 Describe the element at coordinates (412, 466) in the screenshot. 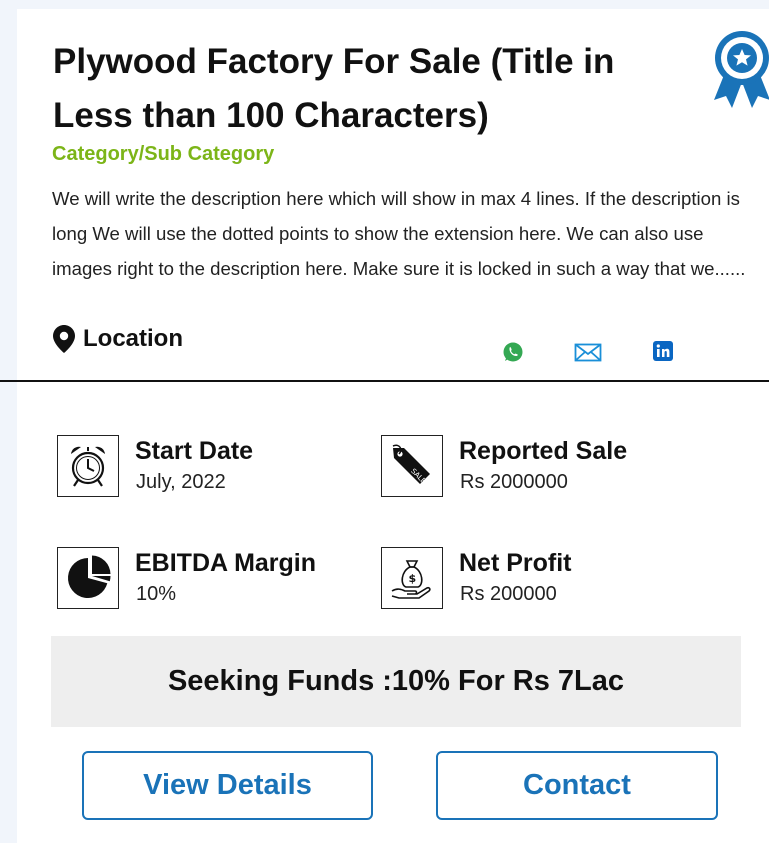

I see `sale-tag-icon: SALE` at that location.